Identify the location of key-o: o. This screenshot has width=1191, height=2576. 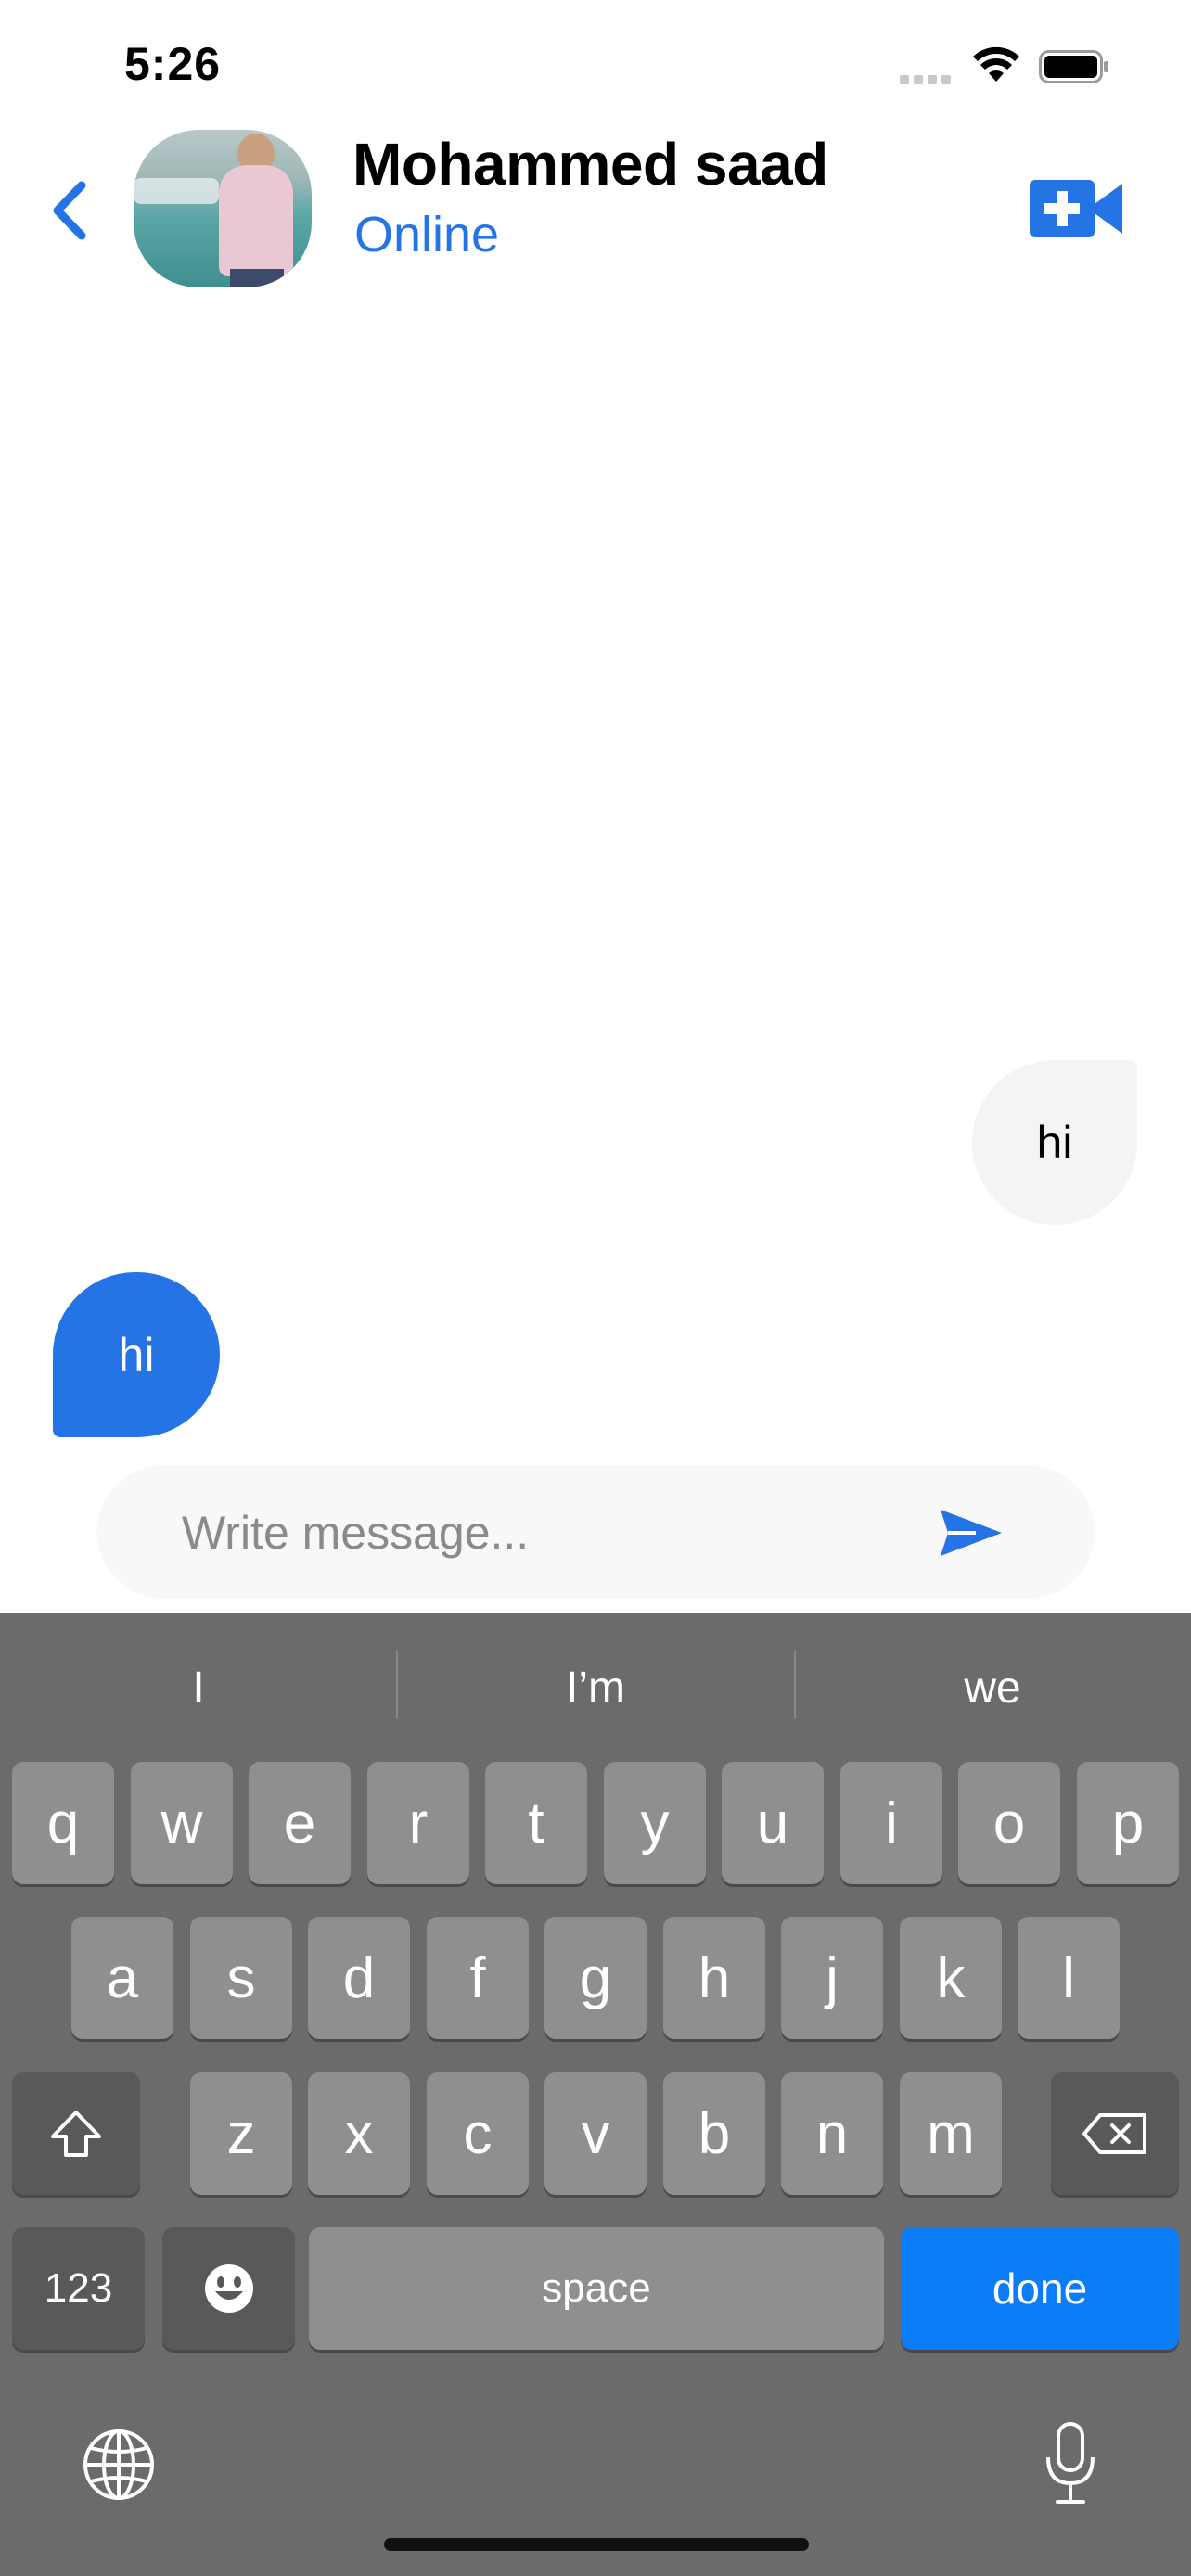
(1009, 1823).